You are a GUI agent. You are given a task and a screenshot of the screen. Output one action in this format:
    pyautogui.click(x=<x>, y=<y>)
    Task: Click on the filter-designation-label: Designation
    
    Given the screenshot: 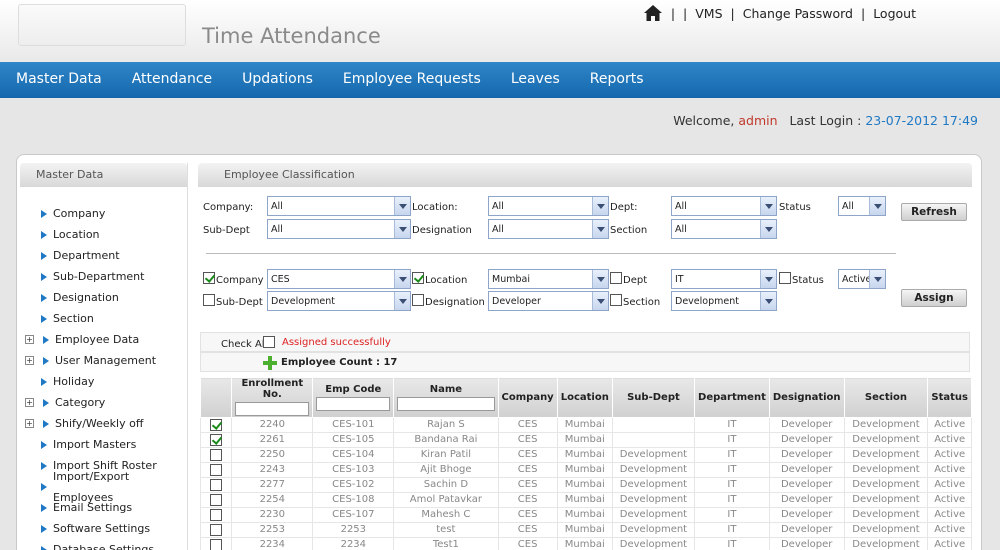 What is the action you would take?
    pyautogui.click(x=442, y=230)
    